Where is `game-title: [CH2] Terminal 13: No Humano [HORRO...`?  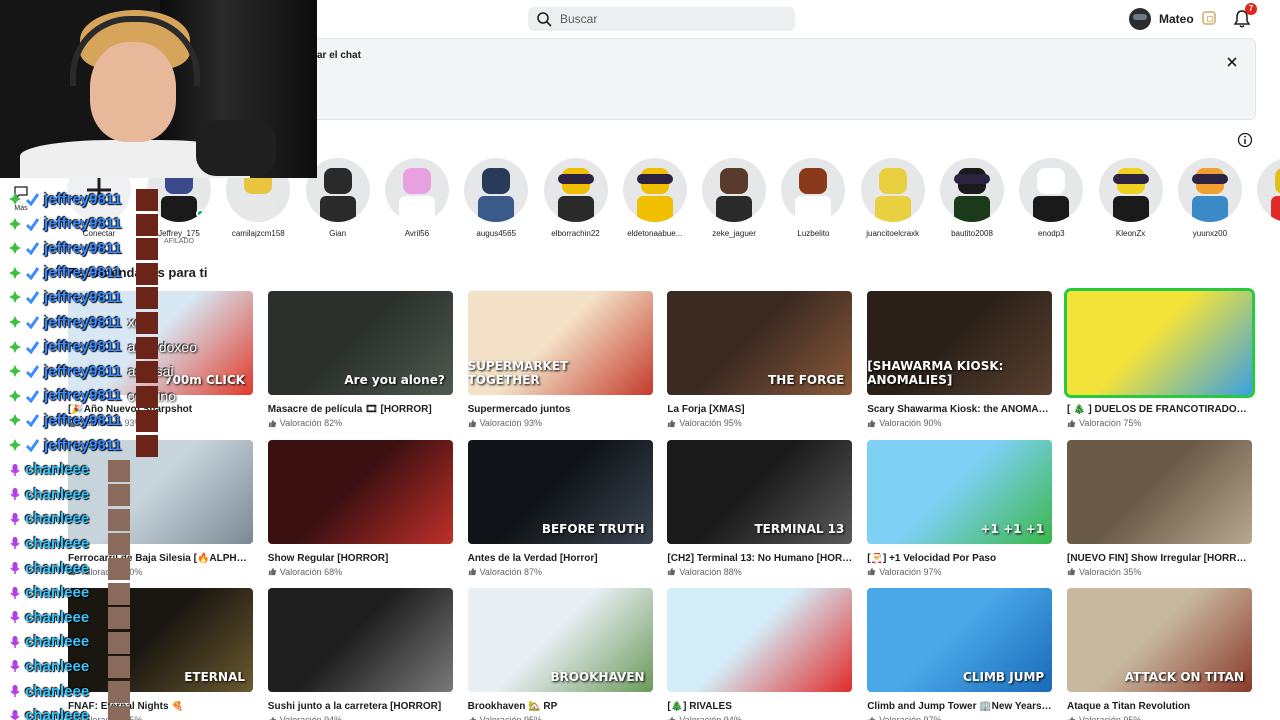 game-title: [CH2] Terminal 13: No Humano [HORRO... is located at coordinates (759, 558).